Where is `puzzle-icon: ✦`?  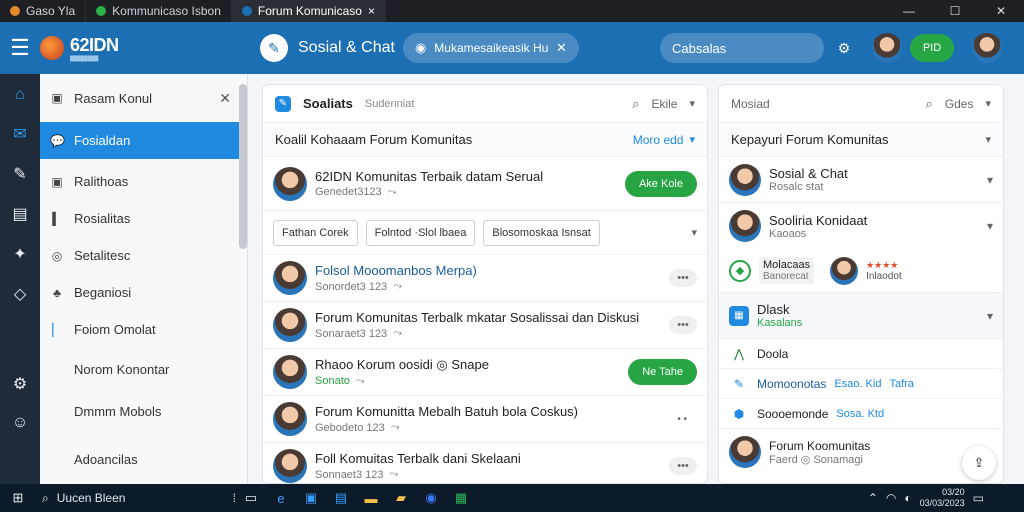 puzzle-icon: ✦ is located at coordinates (19, 254).